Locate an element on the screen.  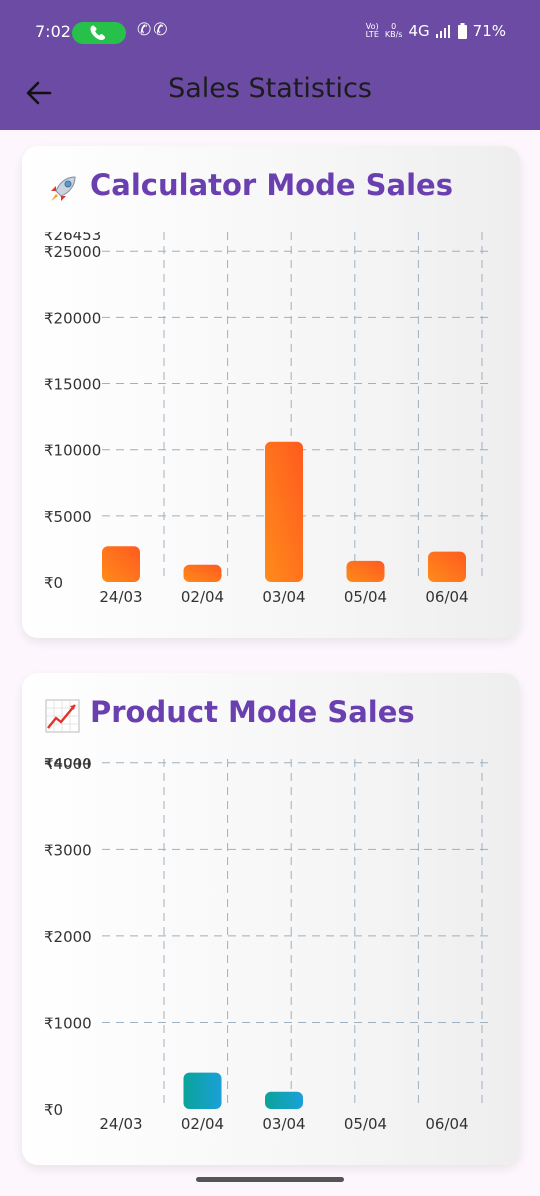
phone-icon is located at coordinates (98, 33).